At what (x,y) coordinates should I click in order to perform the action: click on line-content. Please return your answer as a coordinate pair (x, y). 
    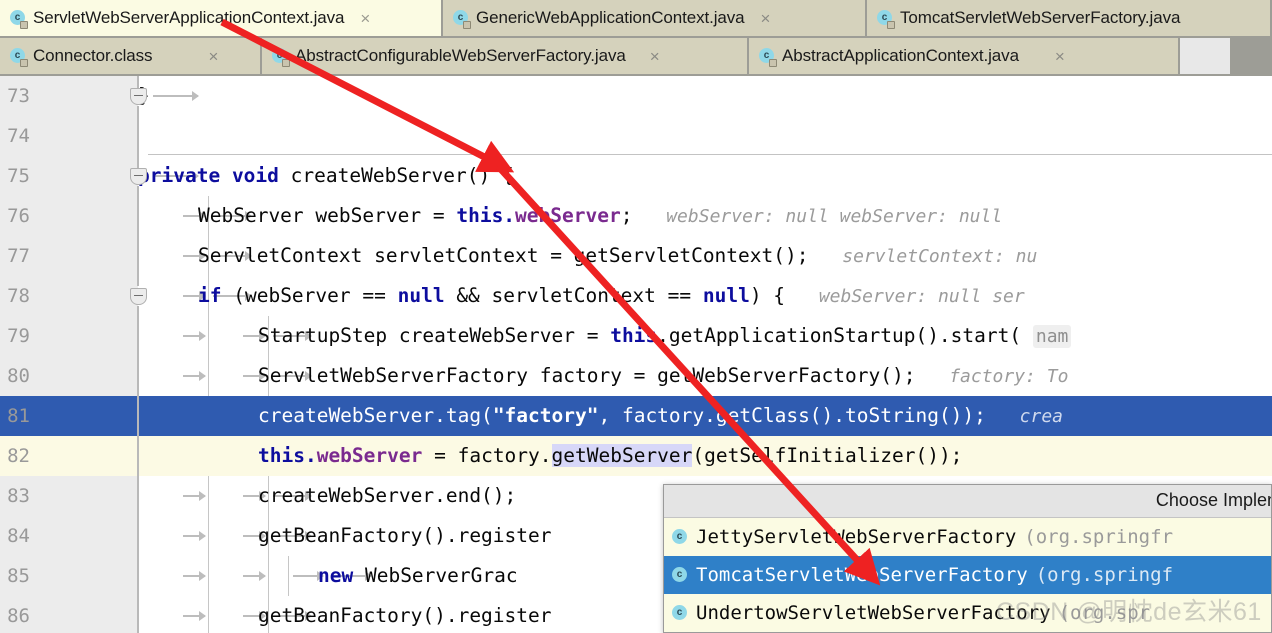
    Looking at the image, I should click on (705, 136).